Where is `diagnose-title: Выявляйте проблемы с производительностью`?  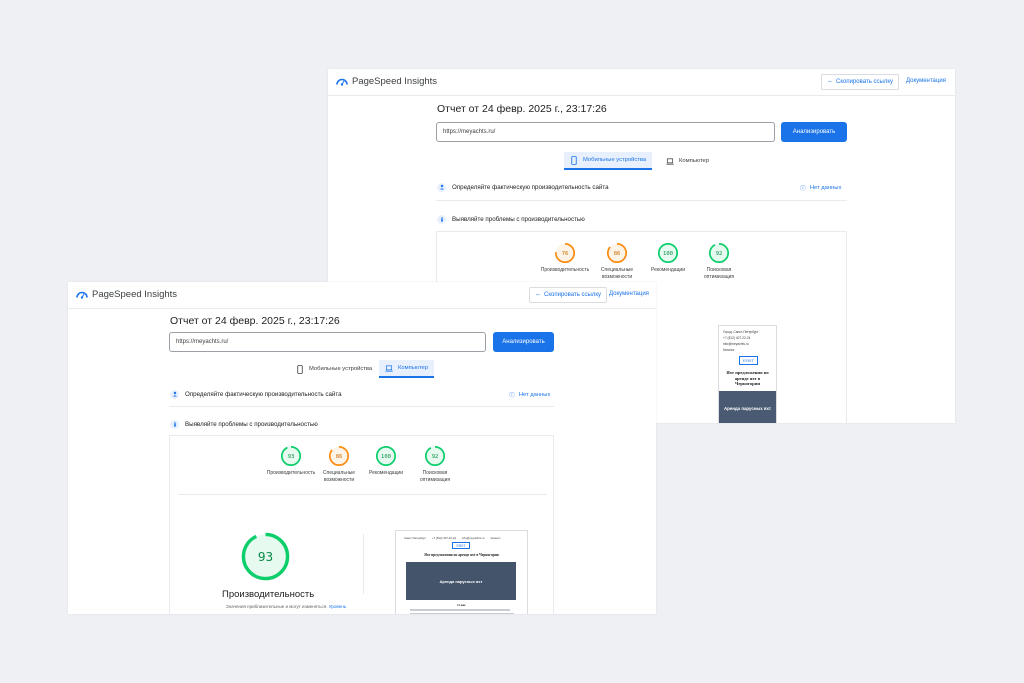 diagnose-title: Выявляйте проблемы с производительностью is located at coordinates (251, 424).